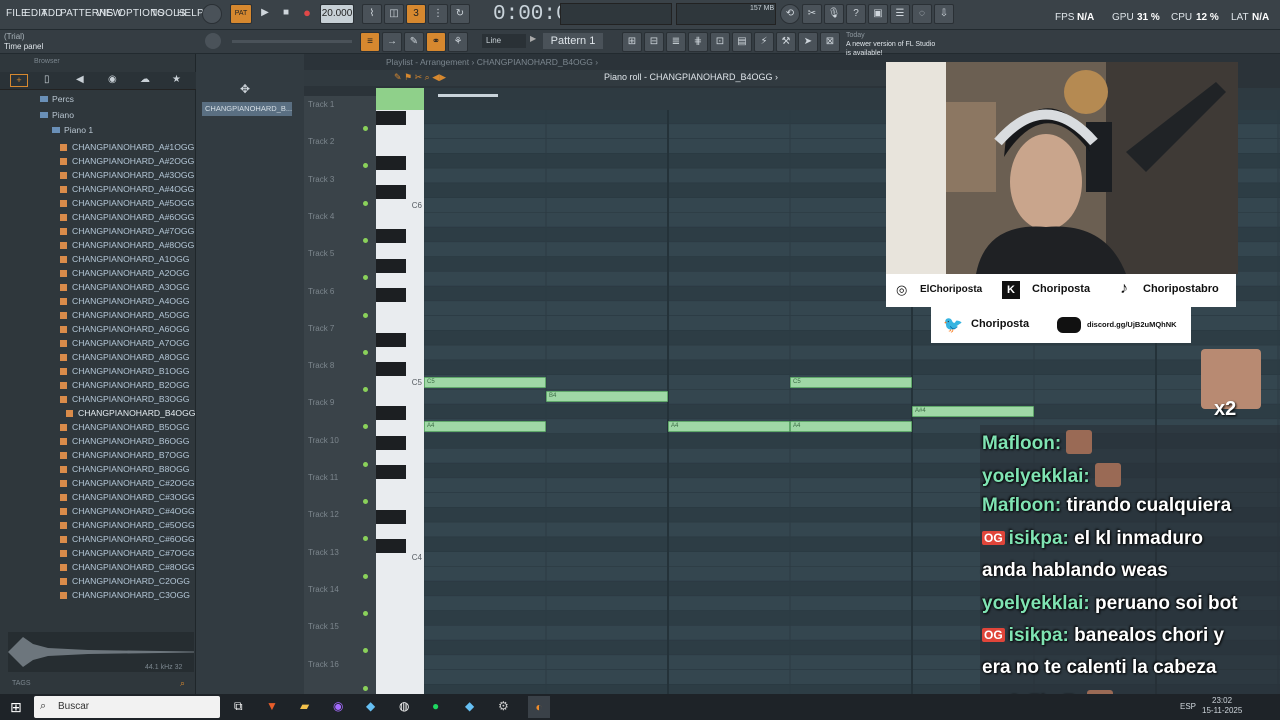 The image size is (1280, 720). Describe the element at coordinates (307, 14) in the screenshot. I see `record-button: ●` at that location.